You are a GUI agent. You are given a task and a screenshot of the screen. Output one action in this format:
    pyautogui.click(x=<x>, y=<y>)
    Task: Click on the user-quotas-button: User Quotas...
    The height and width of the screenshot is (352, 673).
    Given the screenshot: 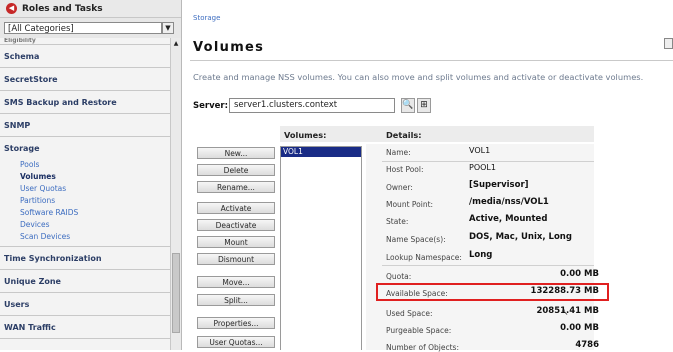 What is the action you would take?
    pyautogui.click(x=236, y=342)
    